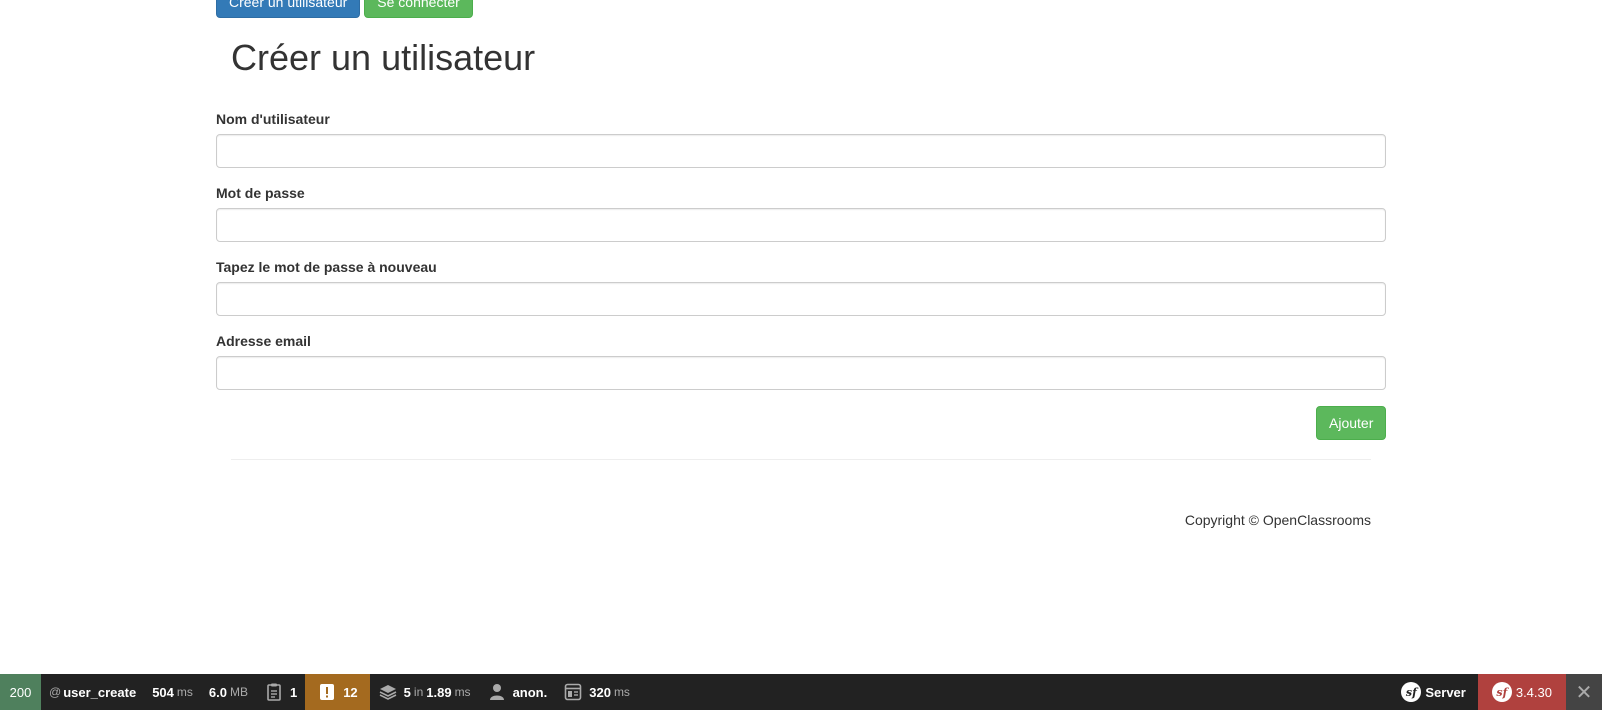 Image resolution: width=1602 pixels, height=710 pixels. Describe the element at coordinates (497, 692) in the screenshot. I see `user-icon` at that location.